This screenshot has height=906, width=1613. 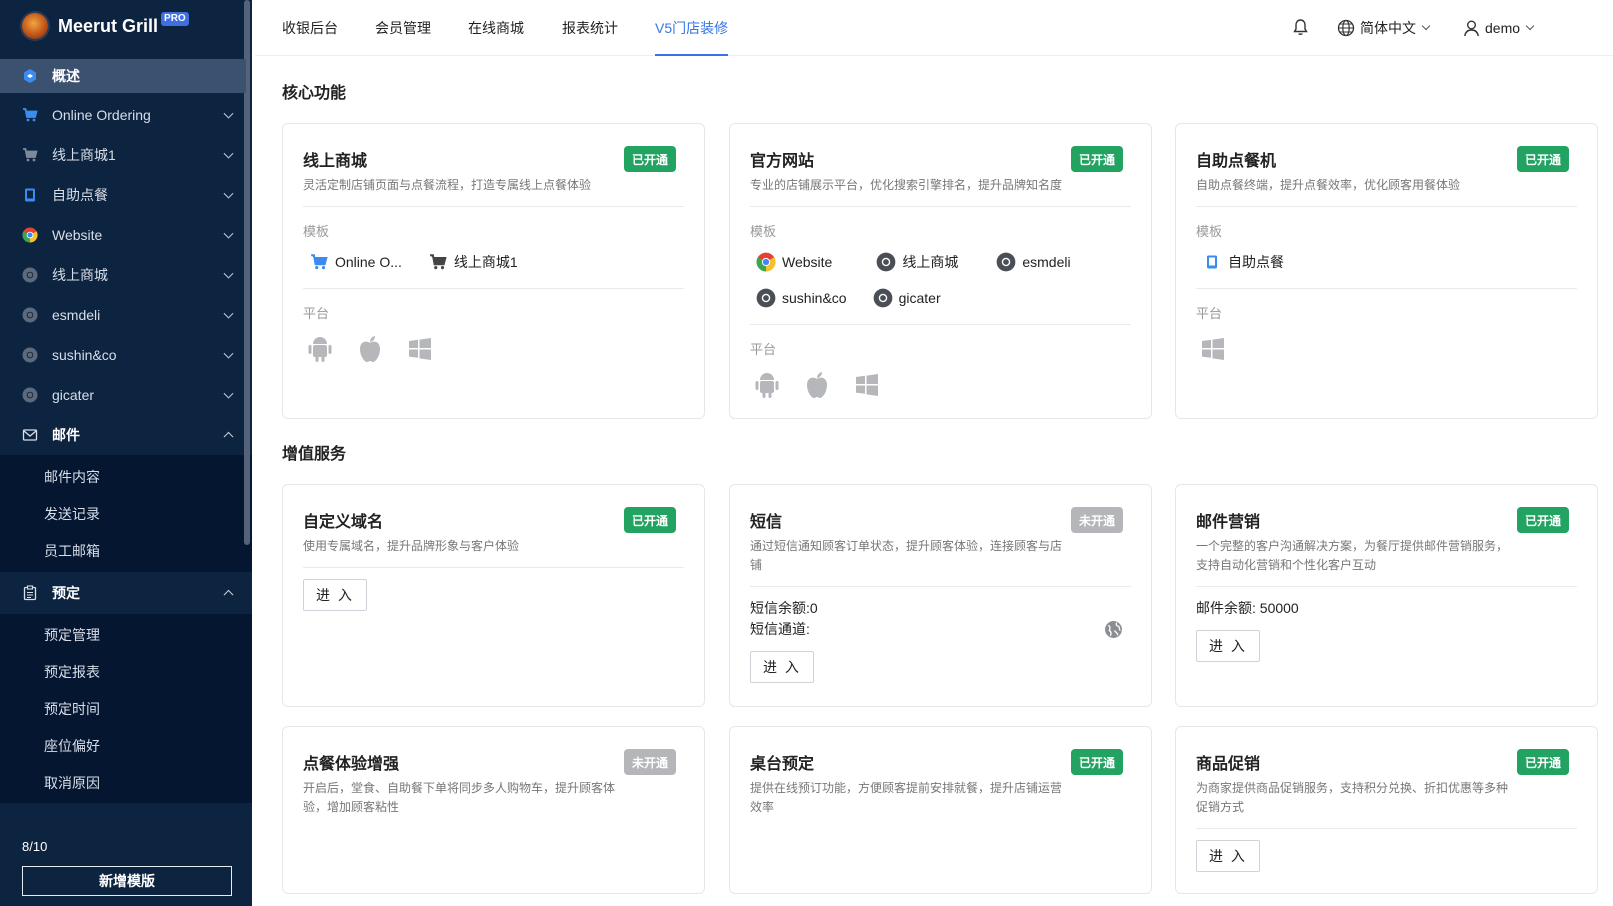 I want to click on template-name: sushin&co, so click(x=814, y=298).